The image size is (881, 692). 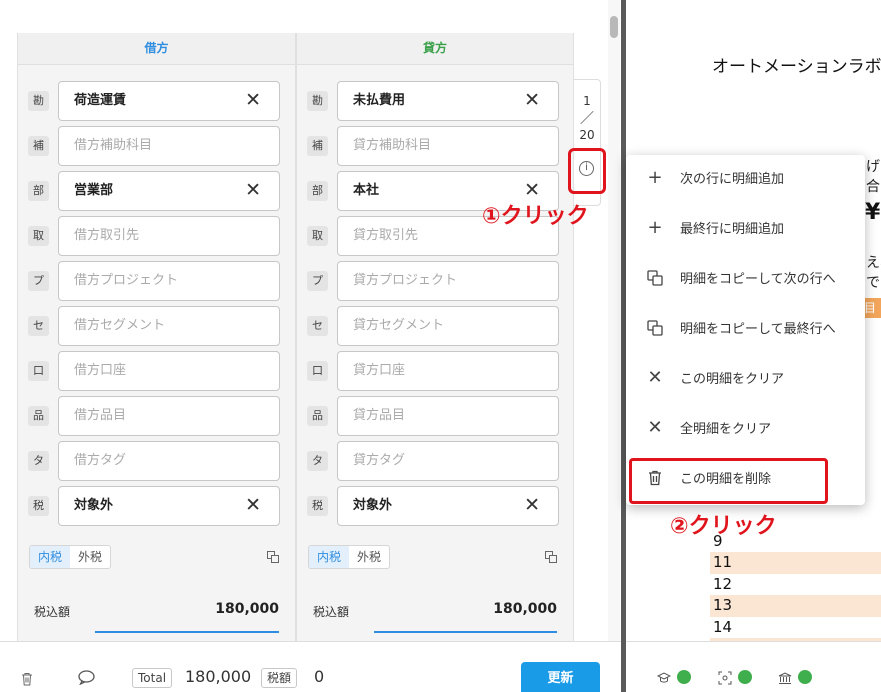 I want to click on line-number: 12, so click(x=723, y=583).